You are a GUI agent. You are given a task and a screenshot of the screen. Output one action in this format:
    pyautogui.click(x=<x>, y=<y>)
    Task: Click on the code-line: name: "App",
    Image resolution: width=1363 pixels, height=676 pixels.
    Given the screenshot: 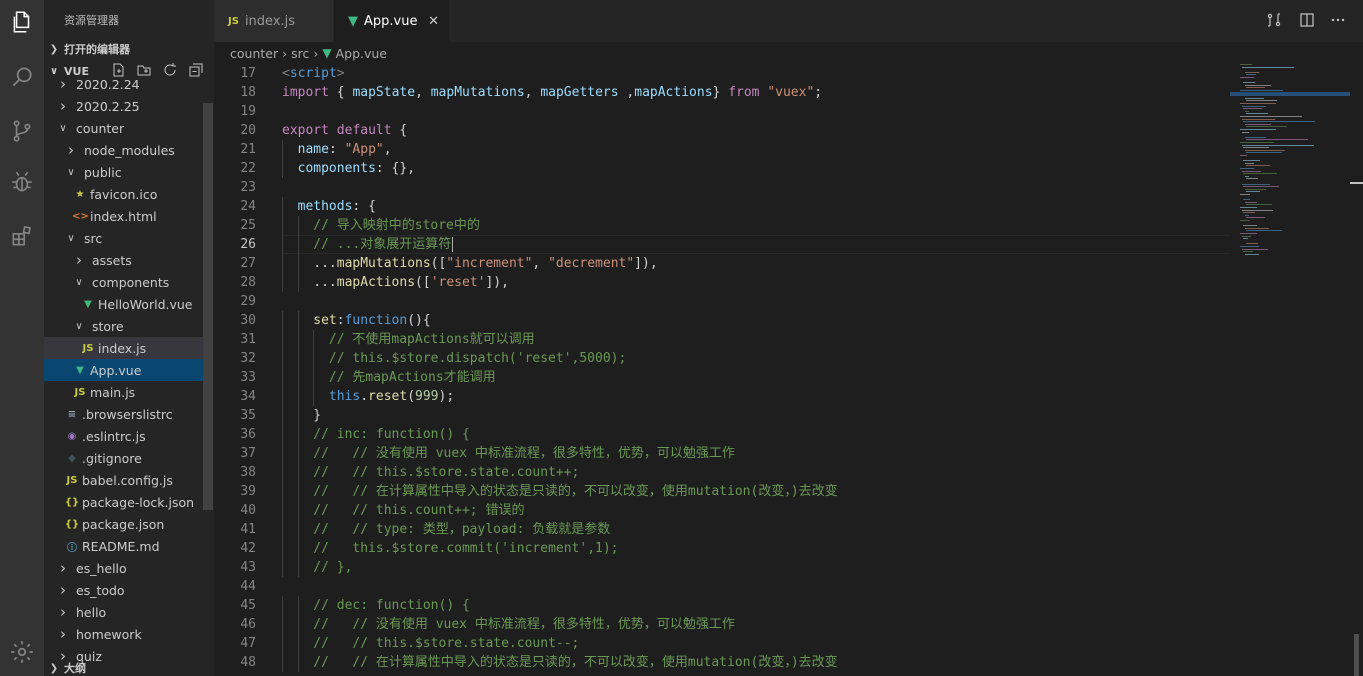 What is the action you would take?
    pyautogui.click(x=345, y=149)
    